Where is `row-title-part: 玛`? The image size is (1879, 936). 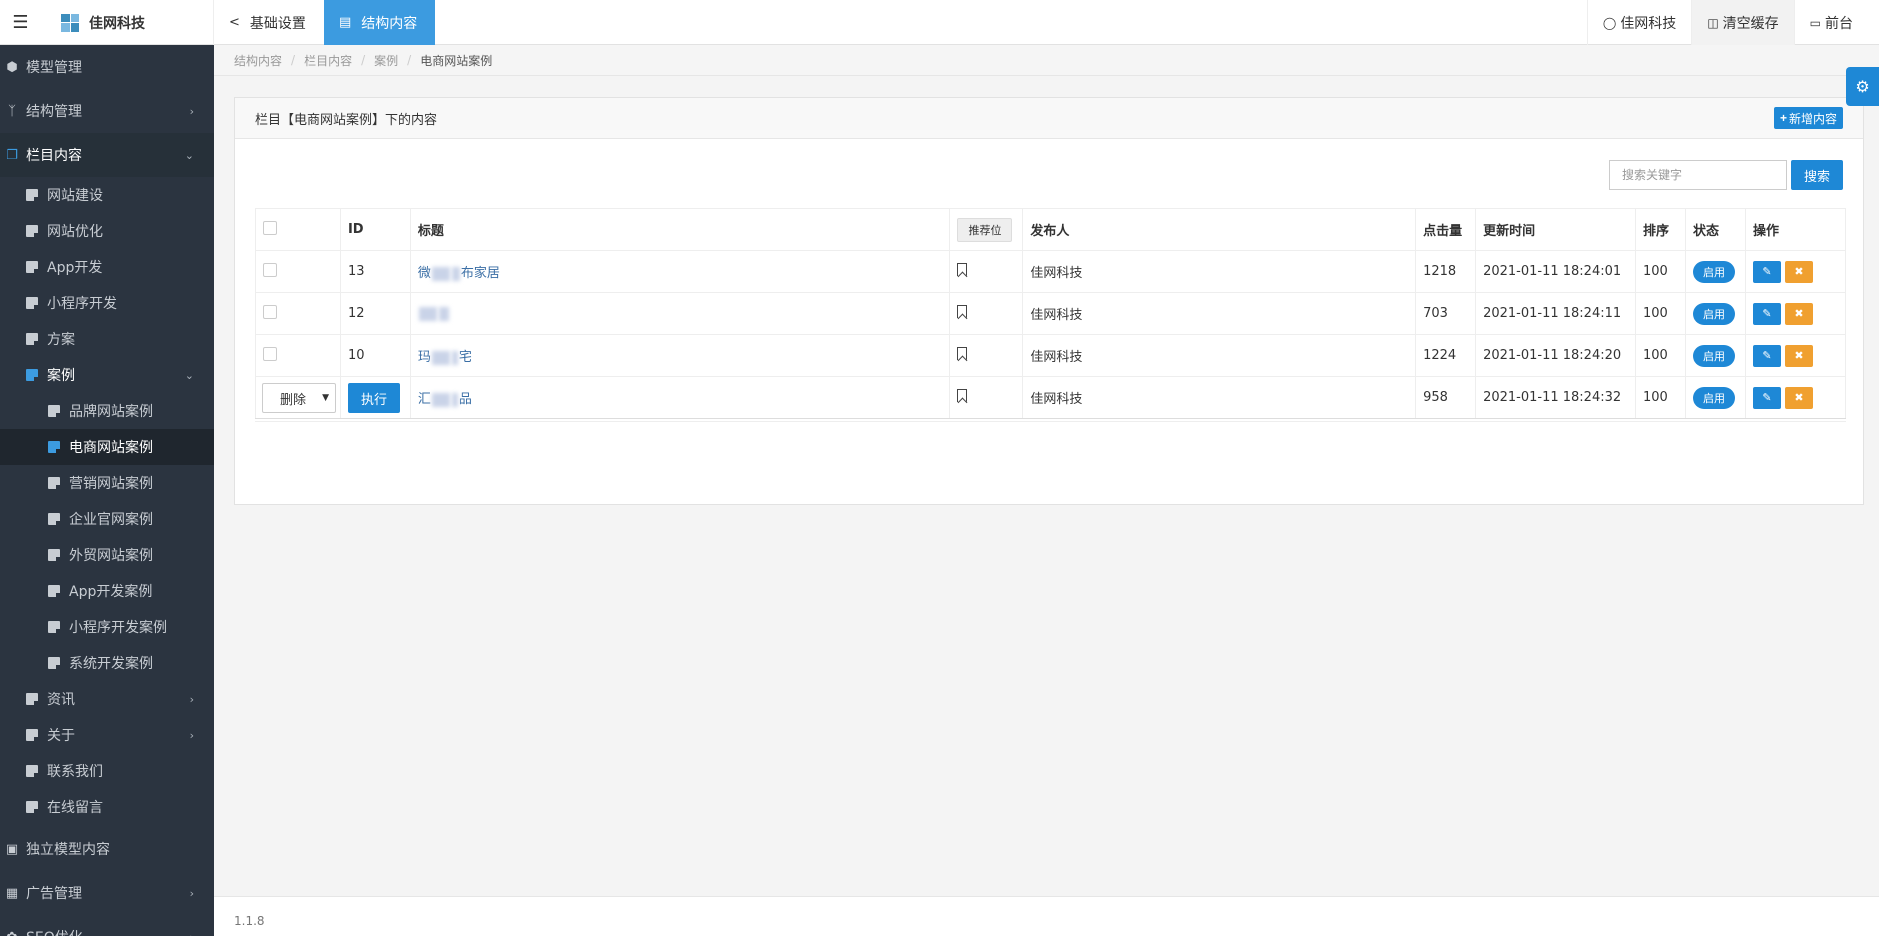
row-title-part: 玛 is located at coordinates (424, 357).